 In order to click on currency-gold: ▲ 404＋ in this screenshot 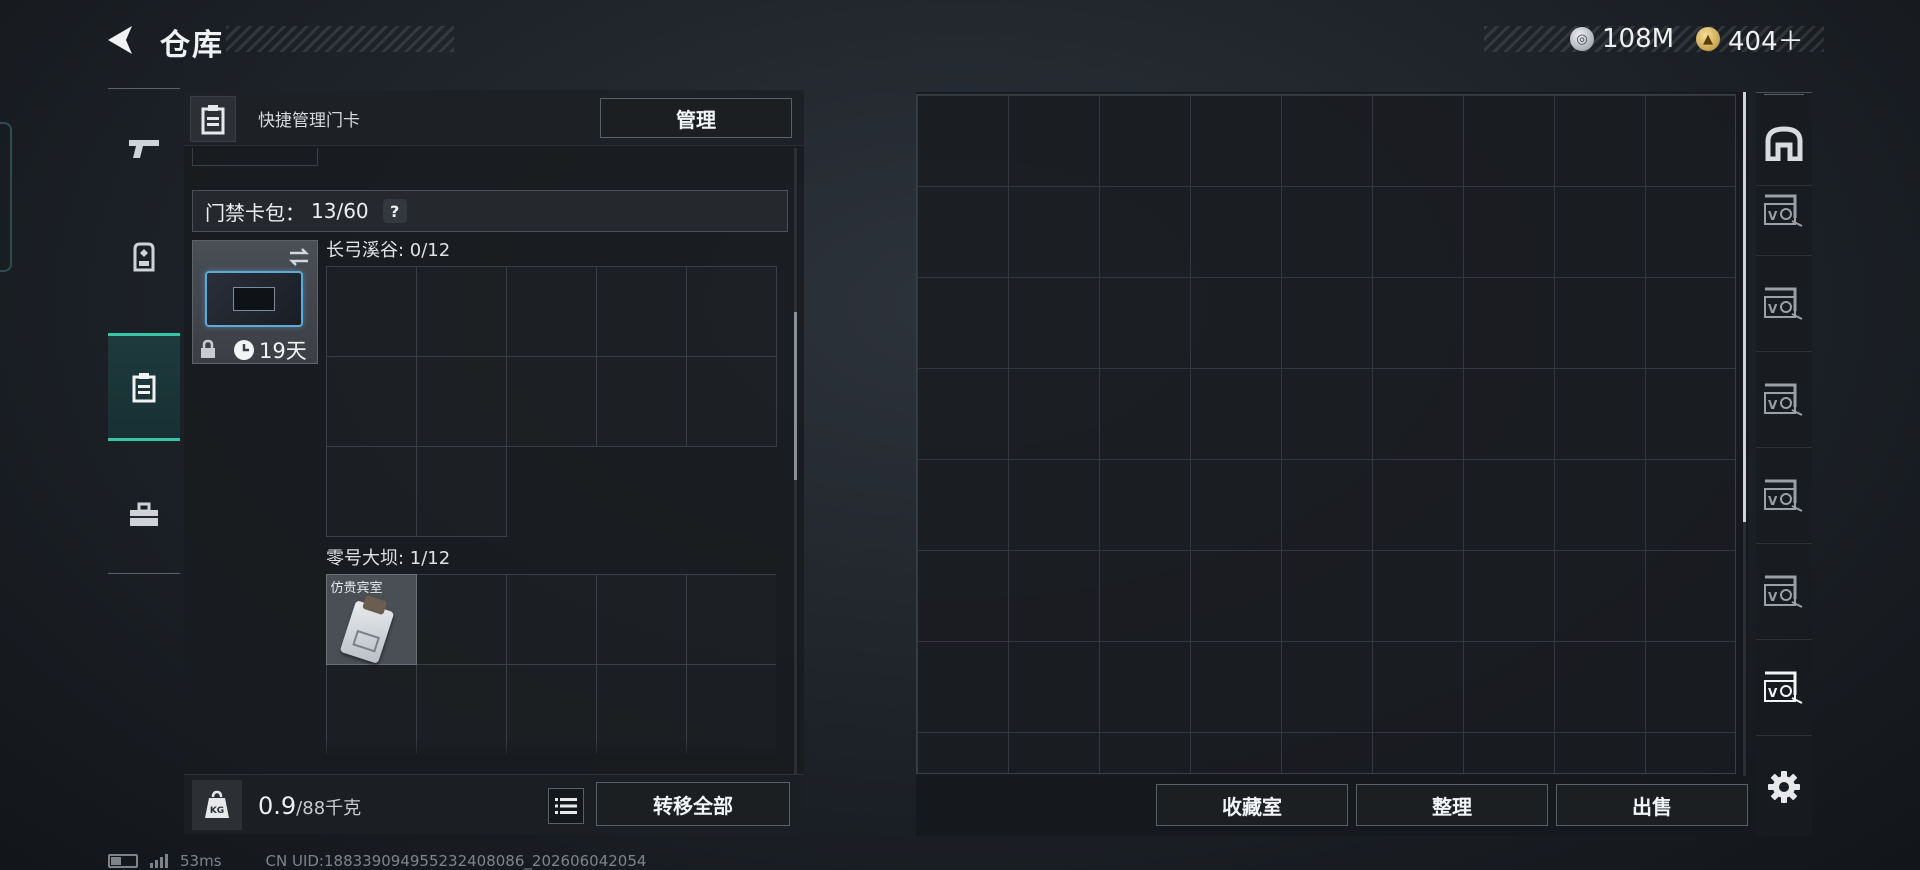, I will do `click(1750, 39)`.